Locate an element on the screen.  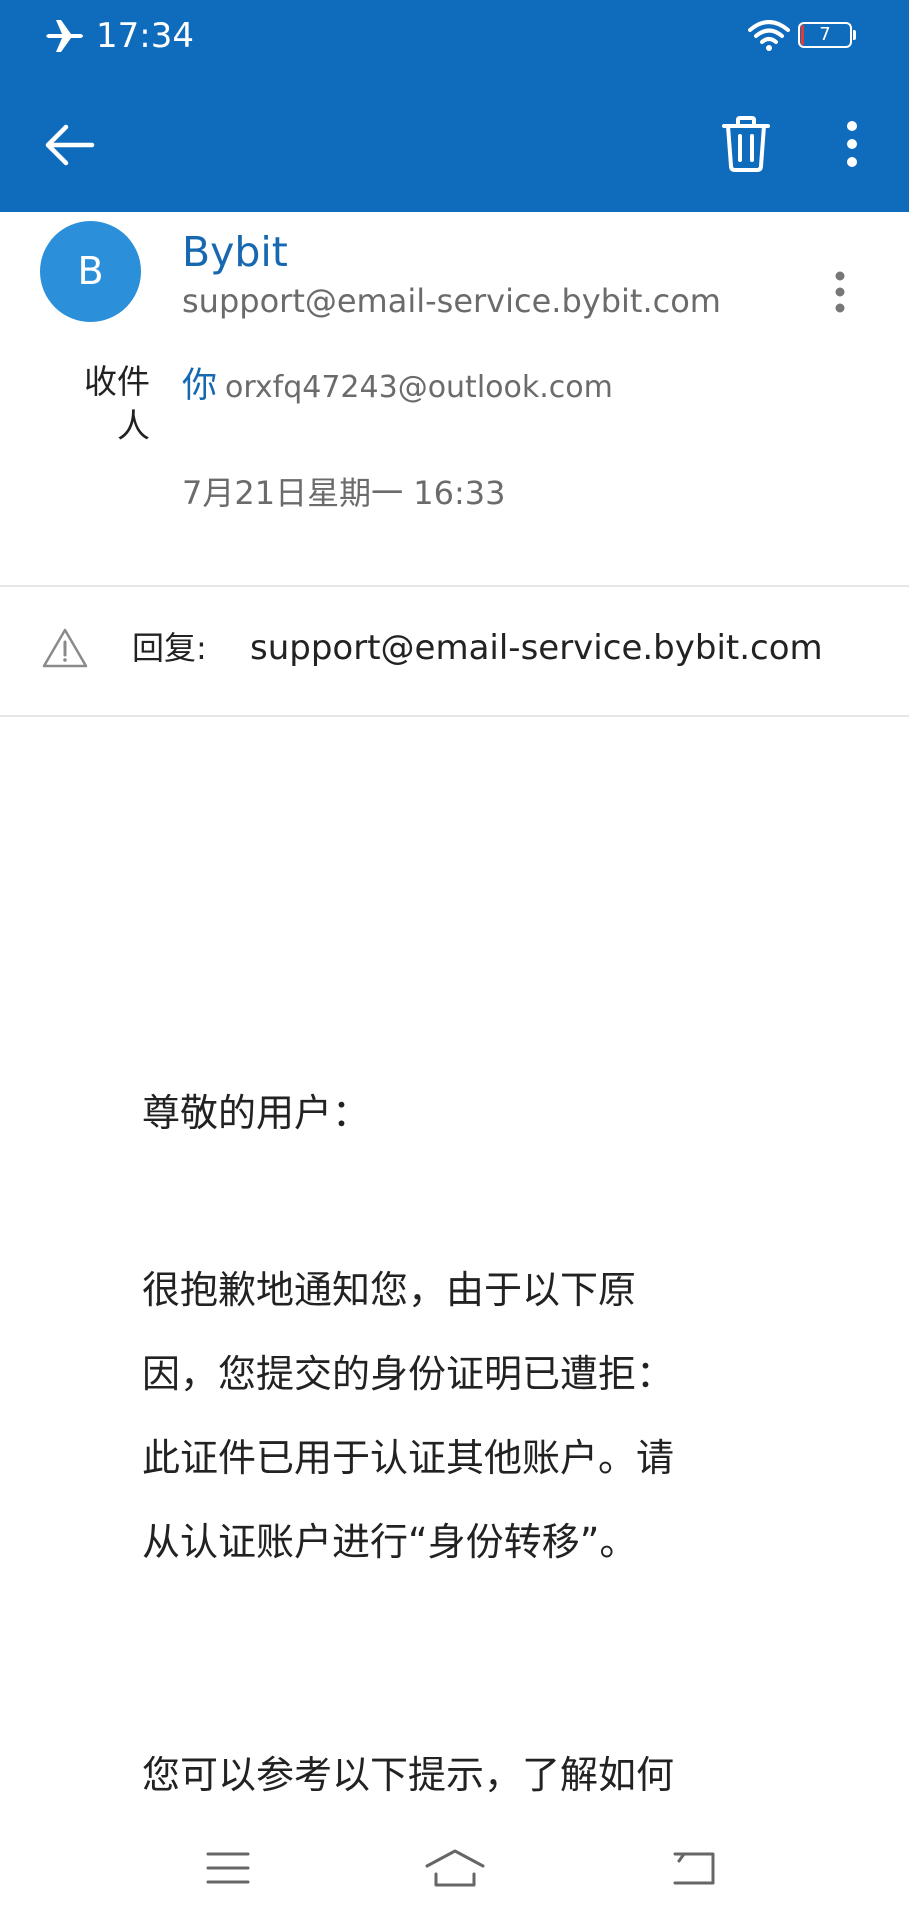
back-arrow-icon is located at coordinates (70, 145).